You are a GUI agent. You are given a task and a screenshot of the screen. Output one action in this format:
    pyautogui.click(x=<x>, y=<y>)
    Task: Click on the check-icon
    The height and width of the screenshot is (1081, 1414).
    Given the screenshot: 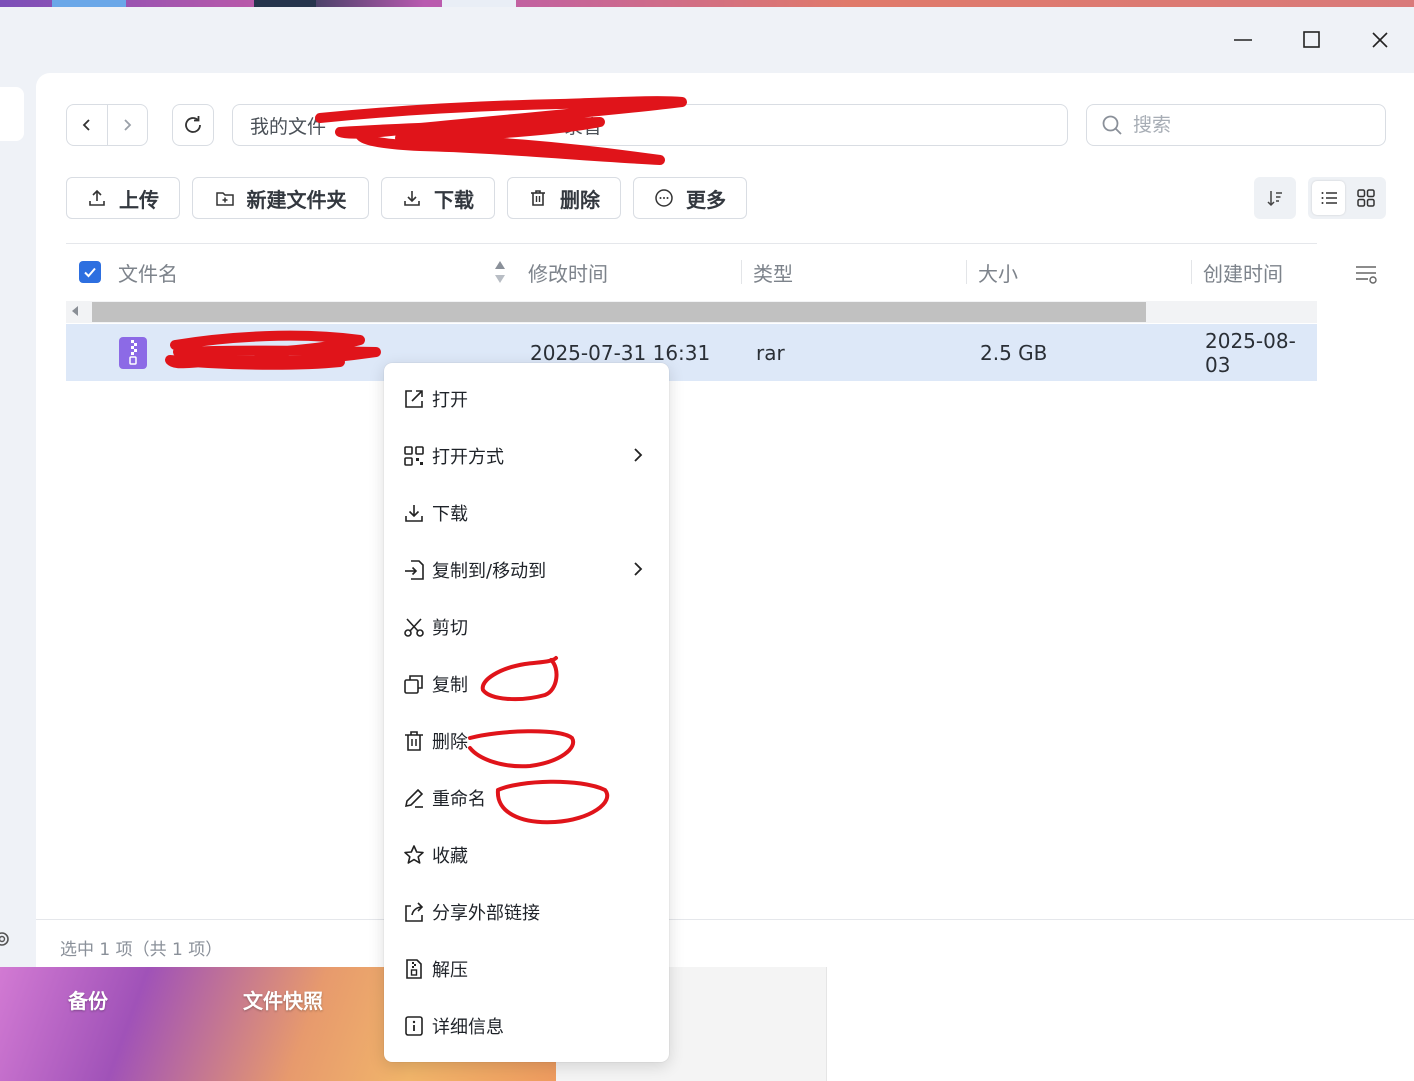 What is the action you would take?
    pyautogui.click(x=90, y=272)
    